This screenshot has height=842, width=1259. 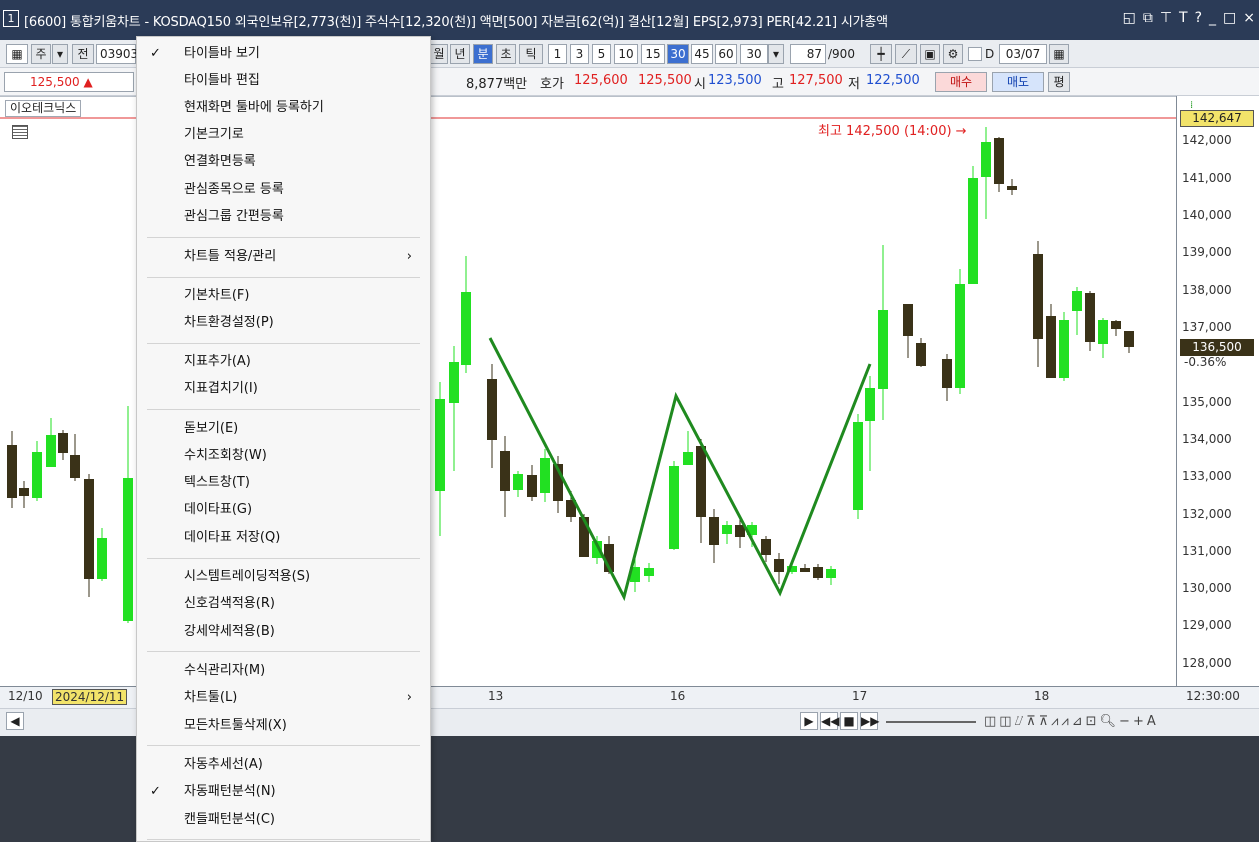 What do you see at coordinates (1212, 18) in the screenshot?
I see `minimize-icon: _` at bounding box center [1212, 18].